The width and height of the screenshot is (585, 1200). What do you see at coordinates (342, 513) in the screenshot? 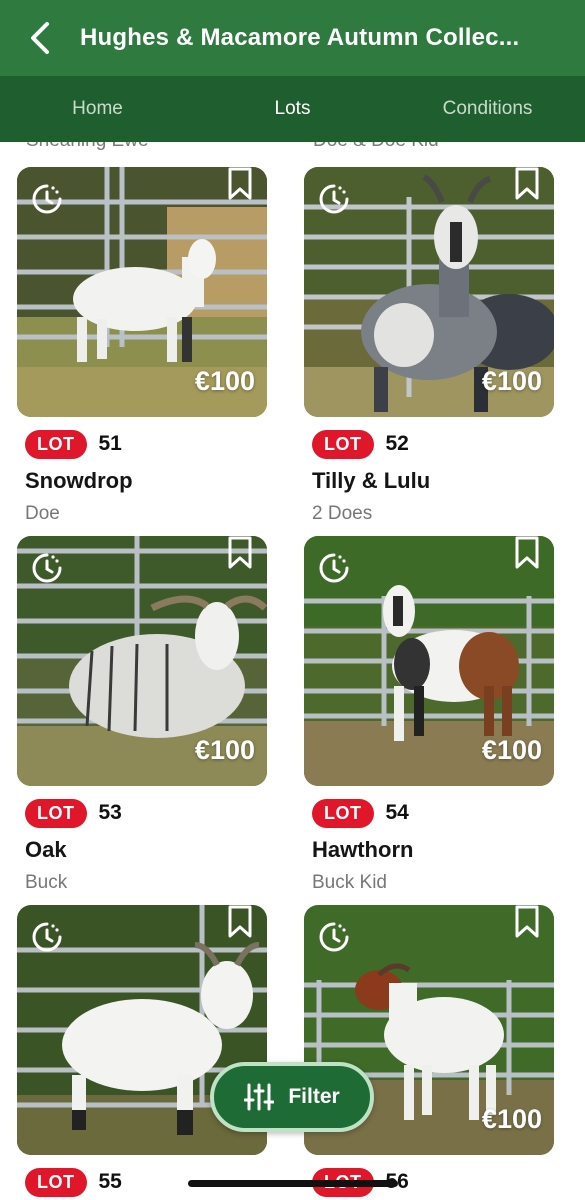
I see `lot-type: 2 Does` at bounding box center [342, 513].